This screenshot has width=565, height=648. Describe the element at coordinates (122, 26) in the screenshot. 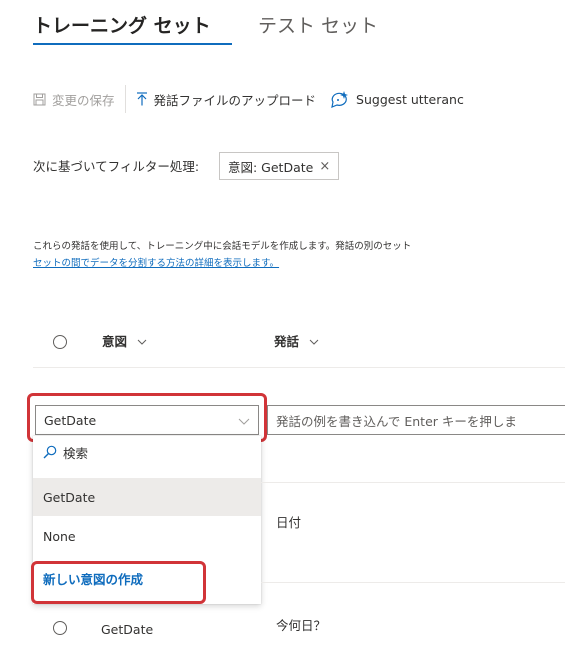

I see `tab-training-set: トレーニング セット` at that location.